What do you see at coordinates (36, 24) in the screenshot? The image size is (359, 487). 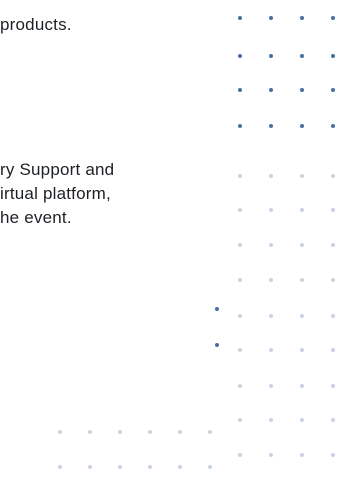 I see `body-text-line-1: products.` at bounding box center [36, 24].